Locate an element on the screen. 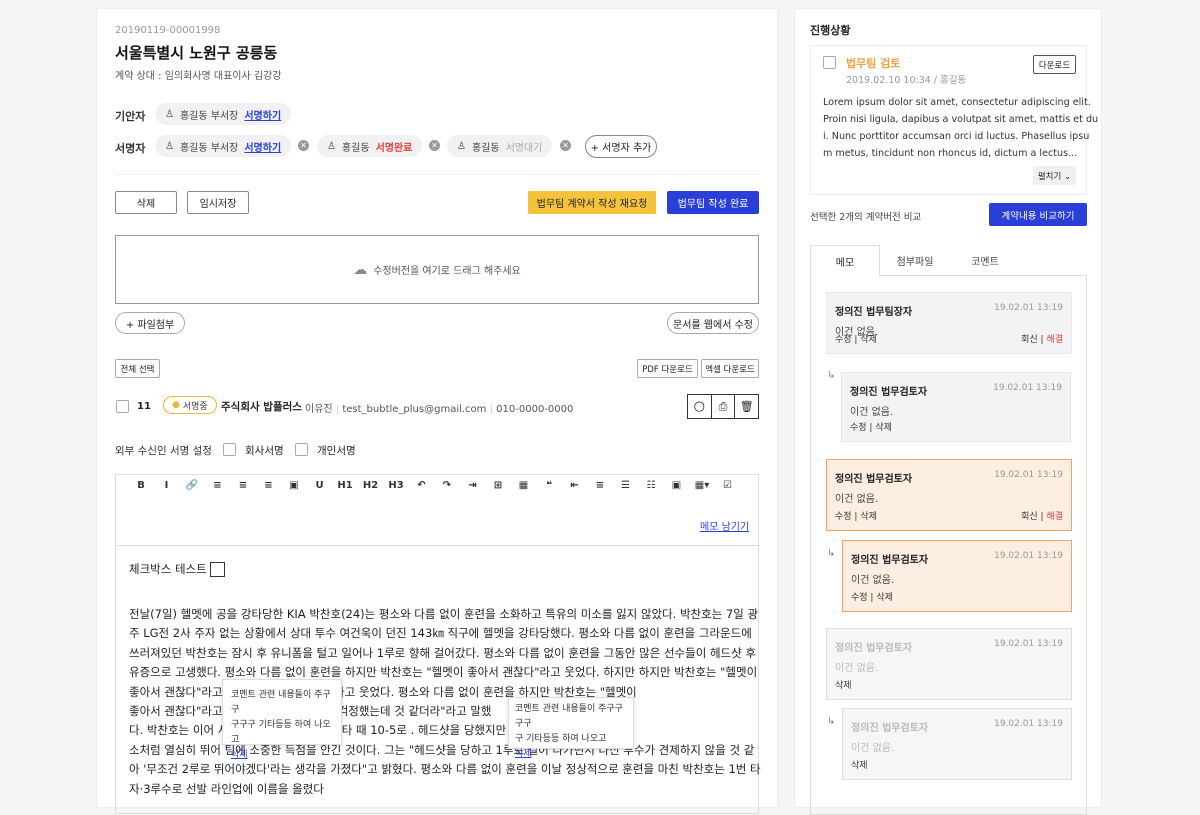 The width and height of the screenshot is (1200, 815). tab-attachments: 첨부파일 is located at coordinates (915, 260).